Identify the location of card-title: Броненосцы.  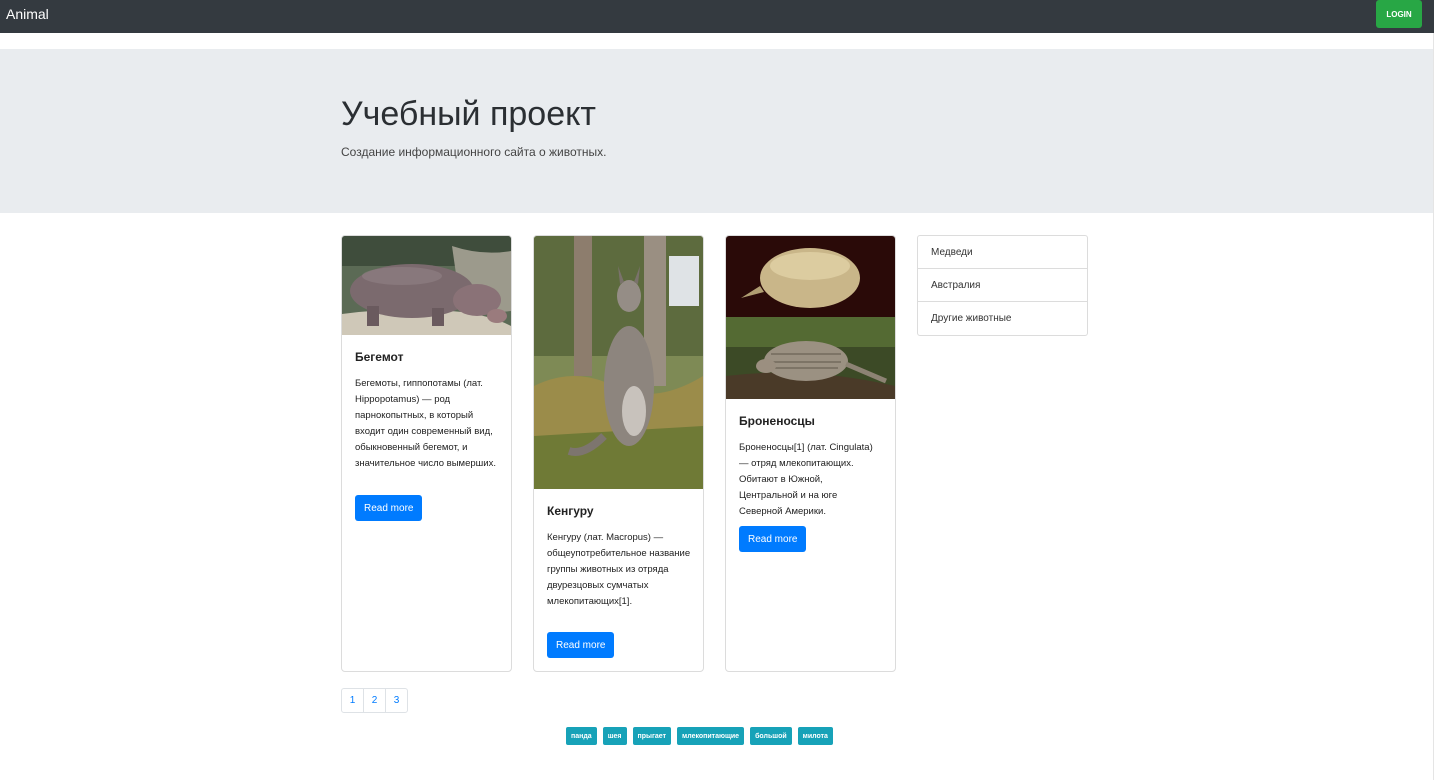
(777, 421).